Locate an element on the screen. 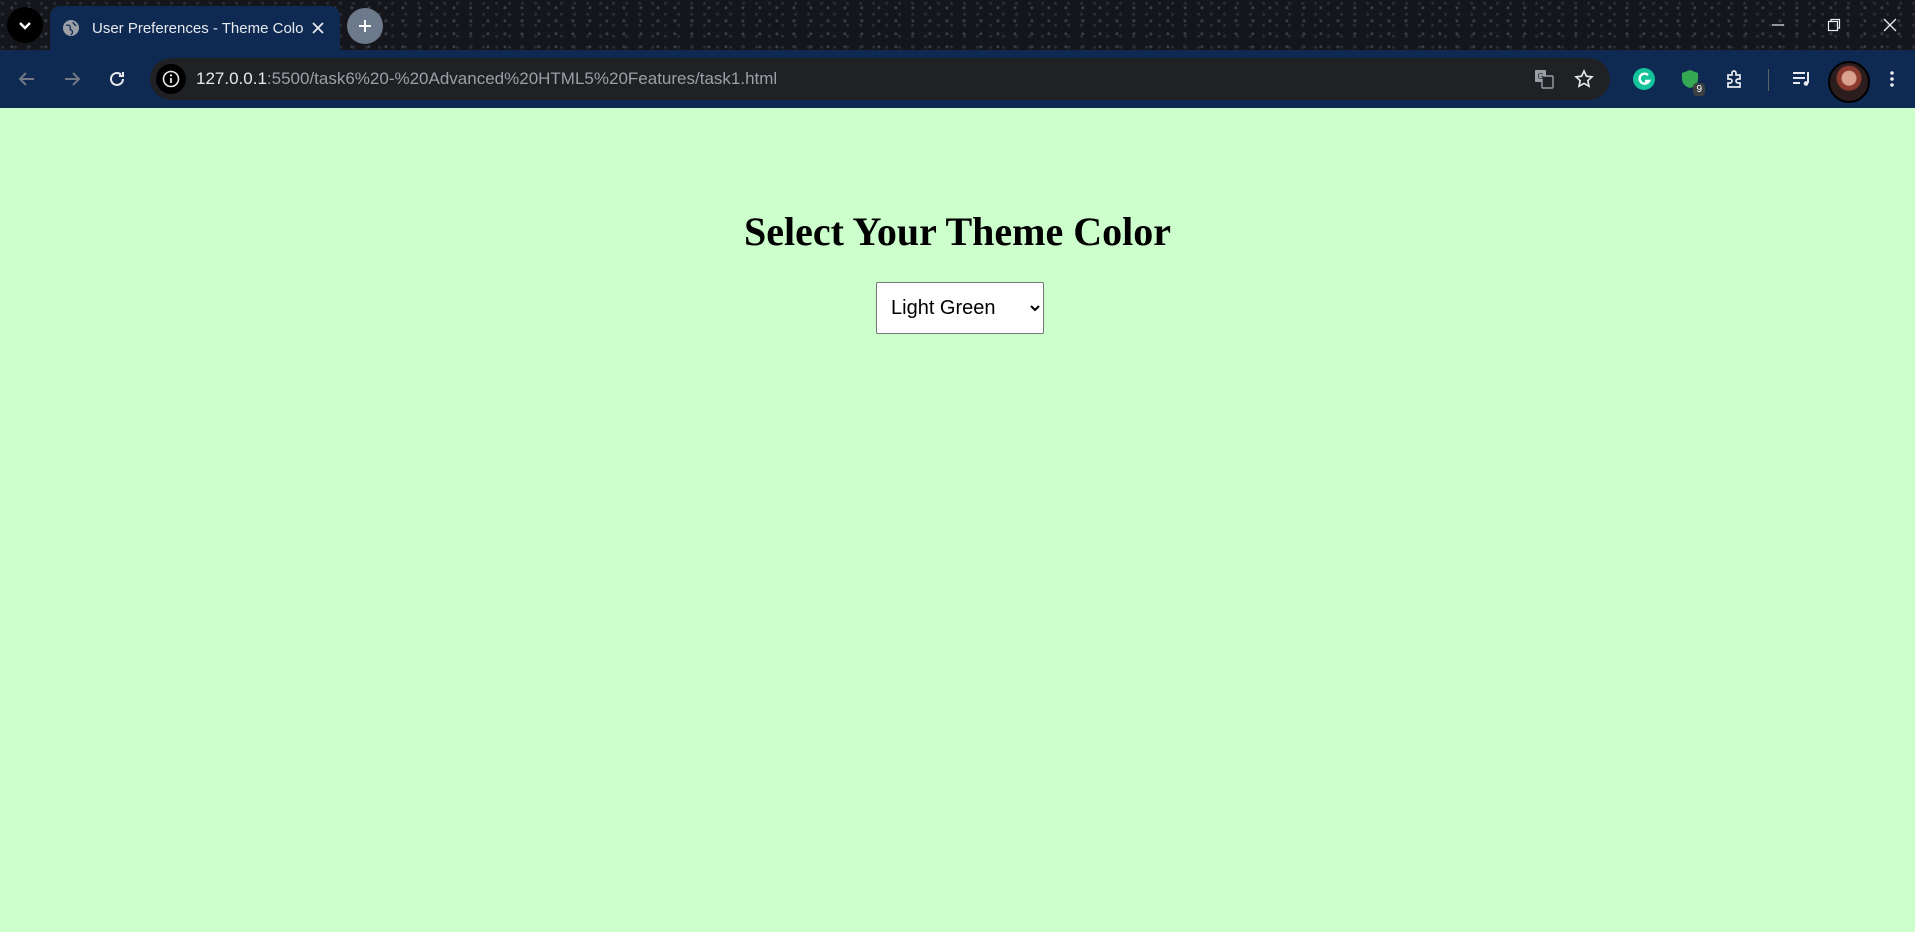  grammarly-extension-button is located at coordinates (1644, 79).